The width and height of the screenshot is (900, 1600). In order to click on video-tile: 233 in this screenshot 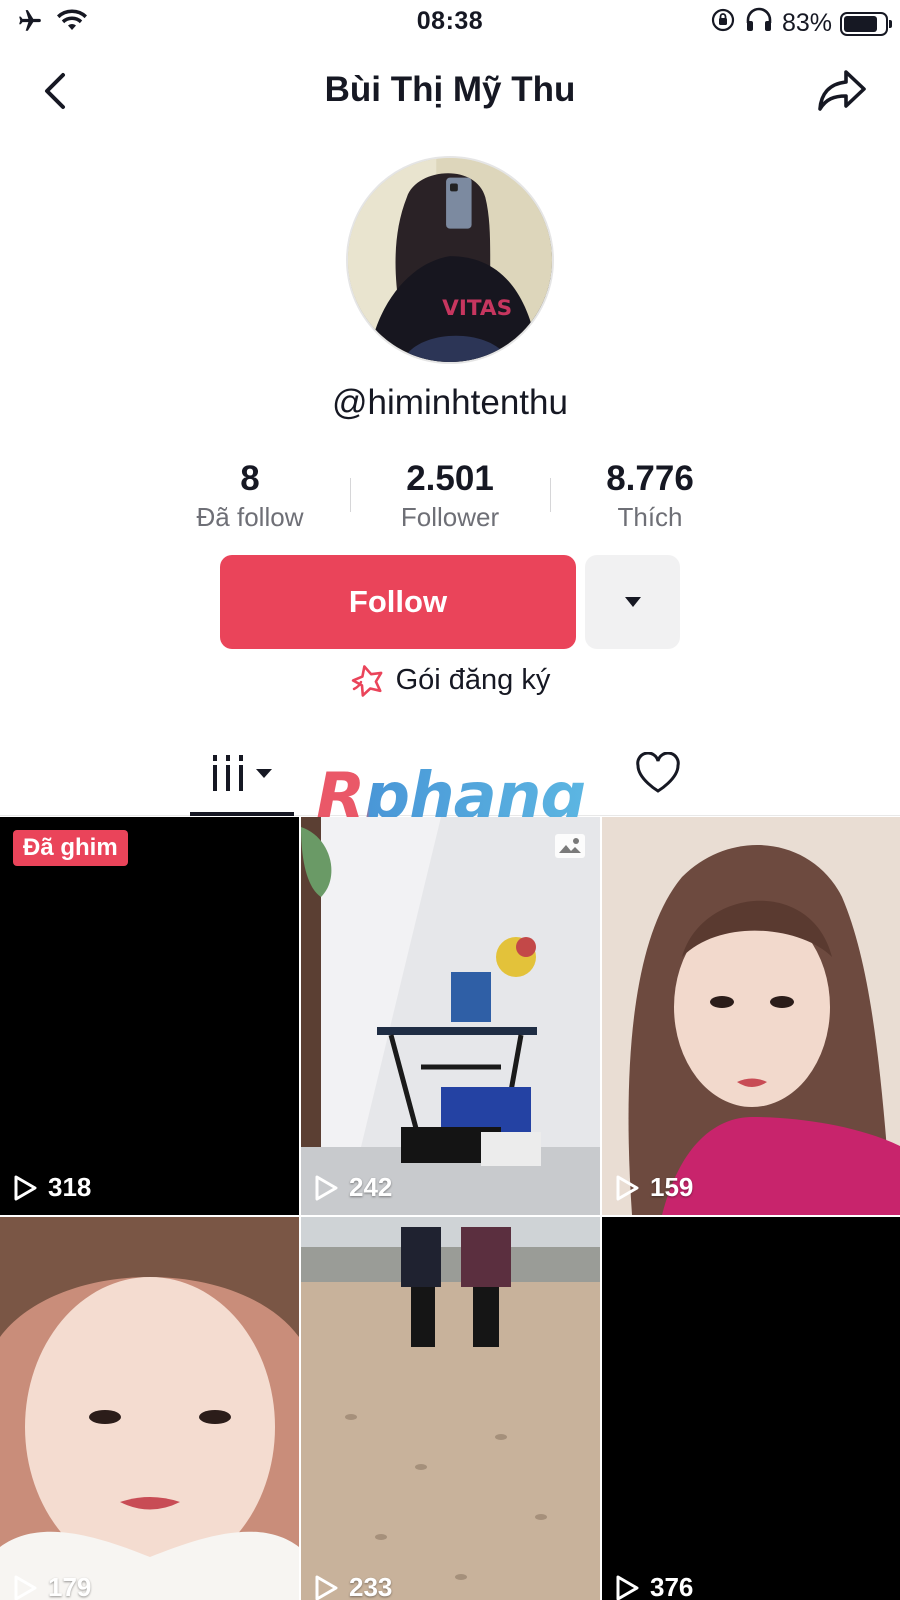, I will do `click(450, 1408)`.